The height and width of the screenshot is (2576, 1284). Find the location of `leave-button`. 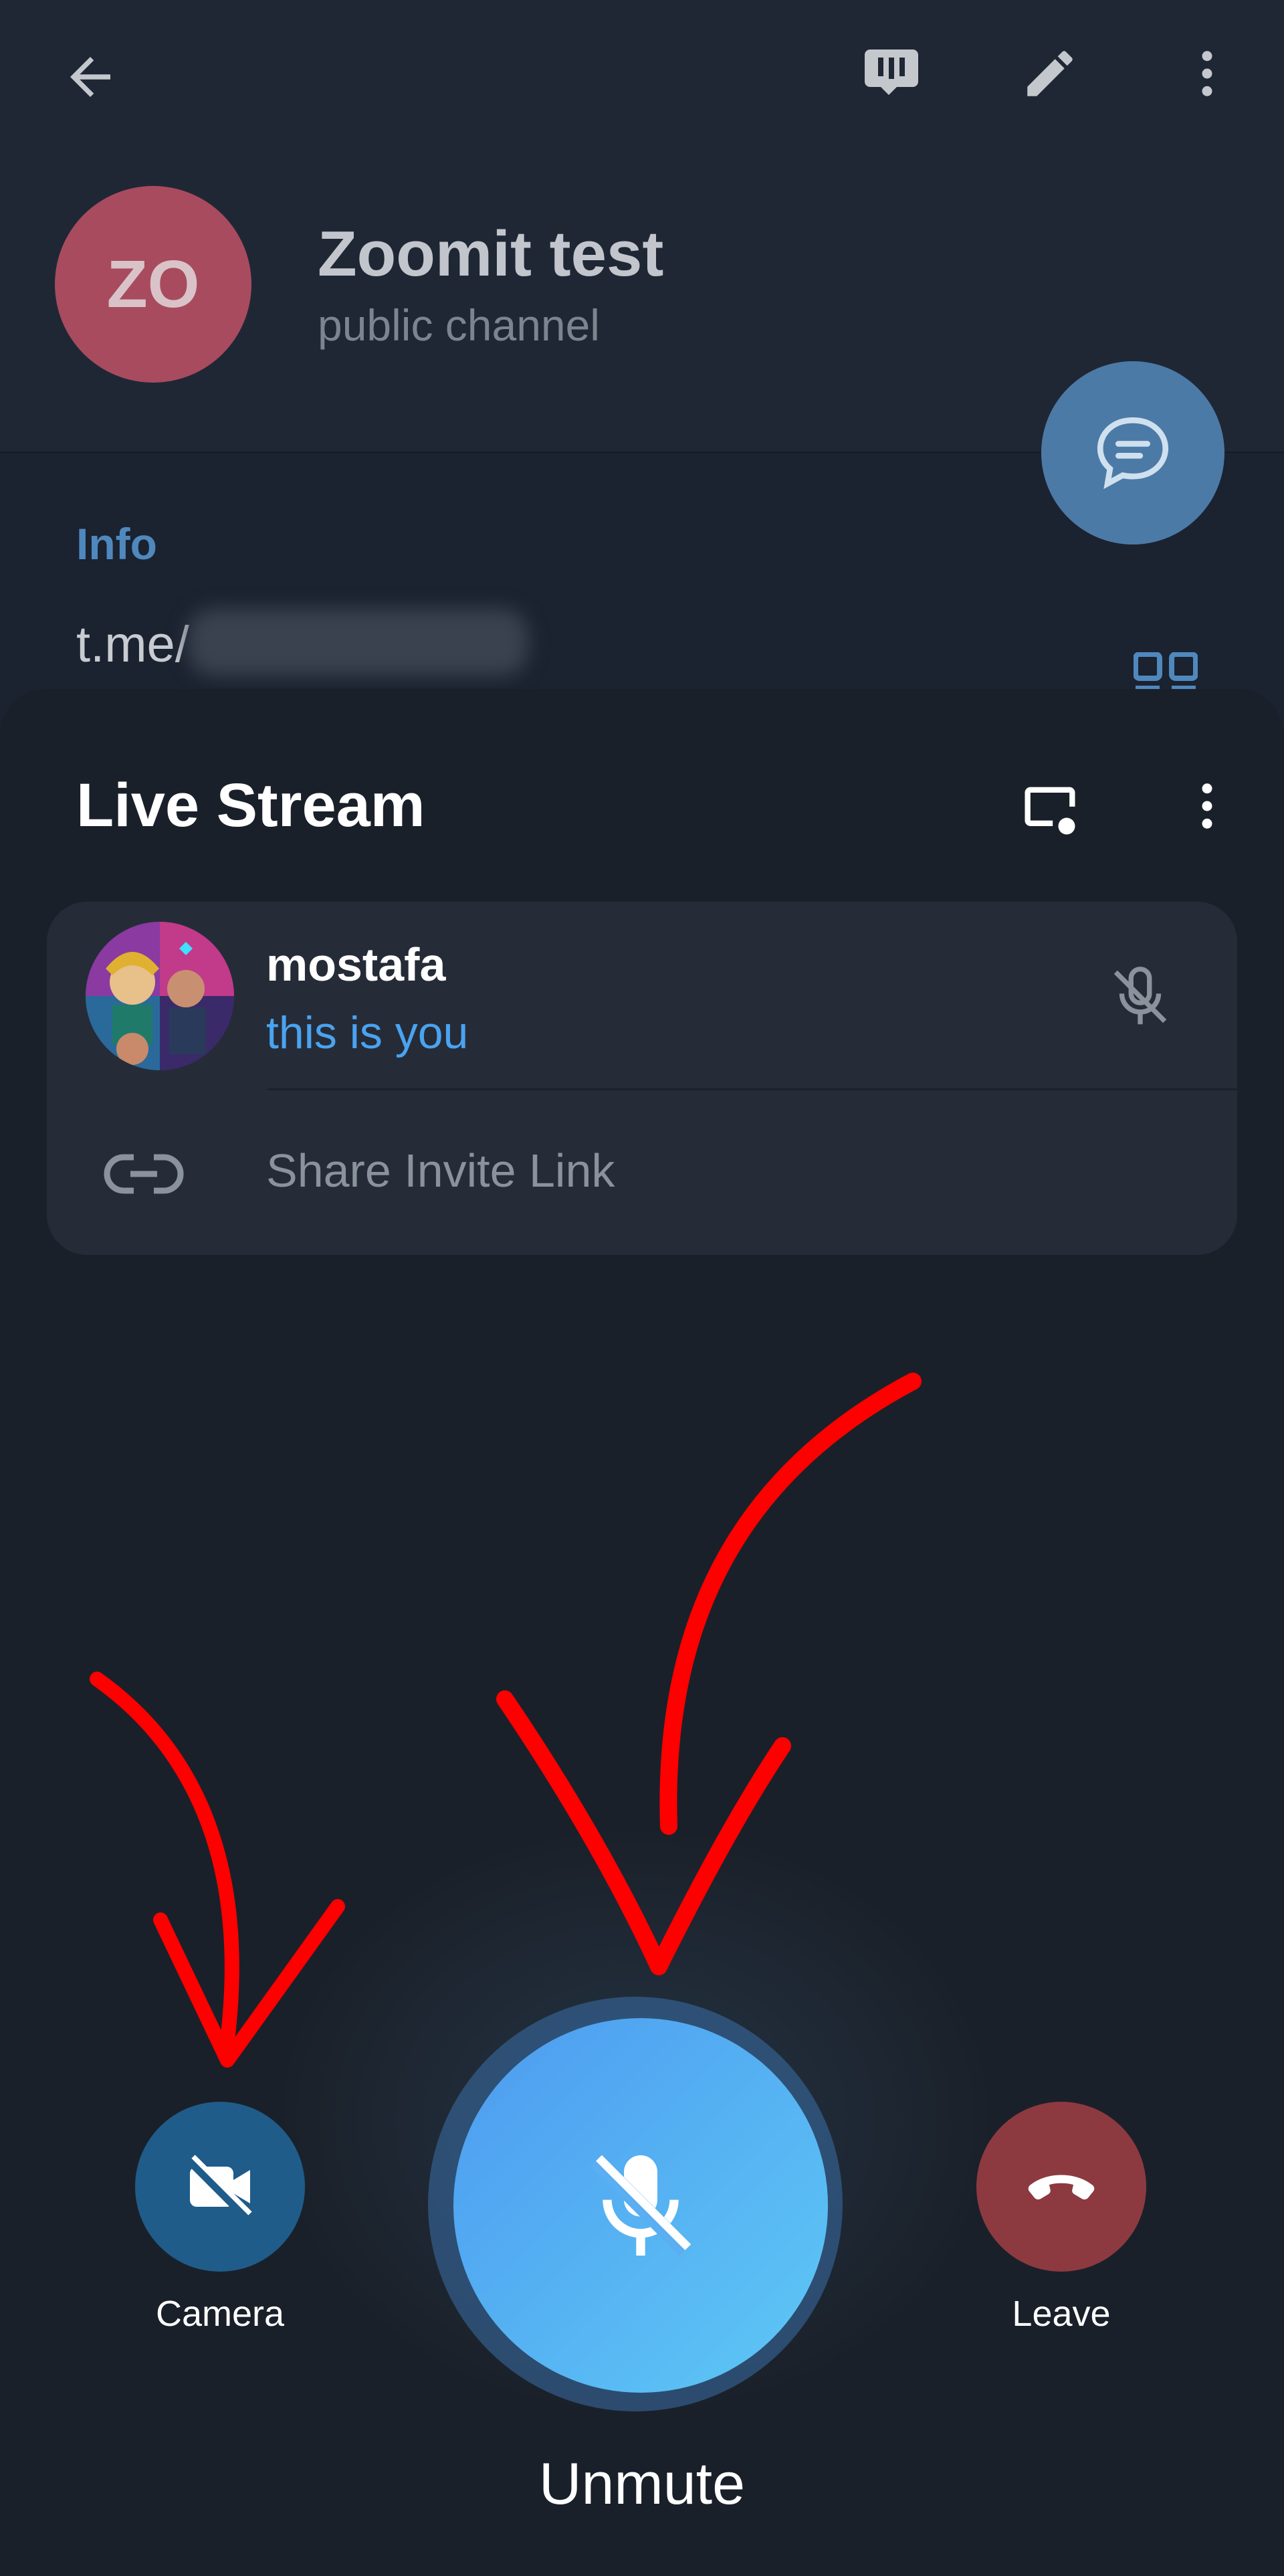

leave-button is located at coordinates (1061, 2187).